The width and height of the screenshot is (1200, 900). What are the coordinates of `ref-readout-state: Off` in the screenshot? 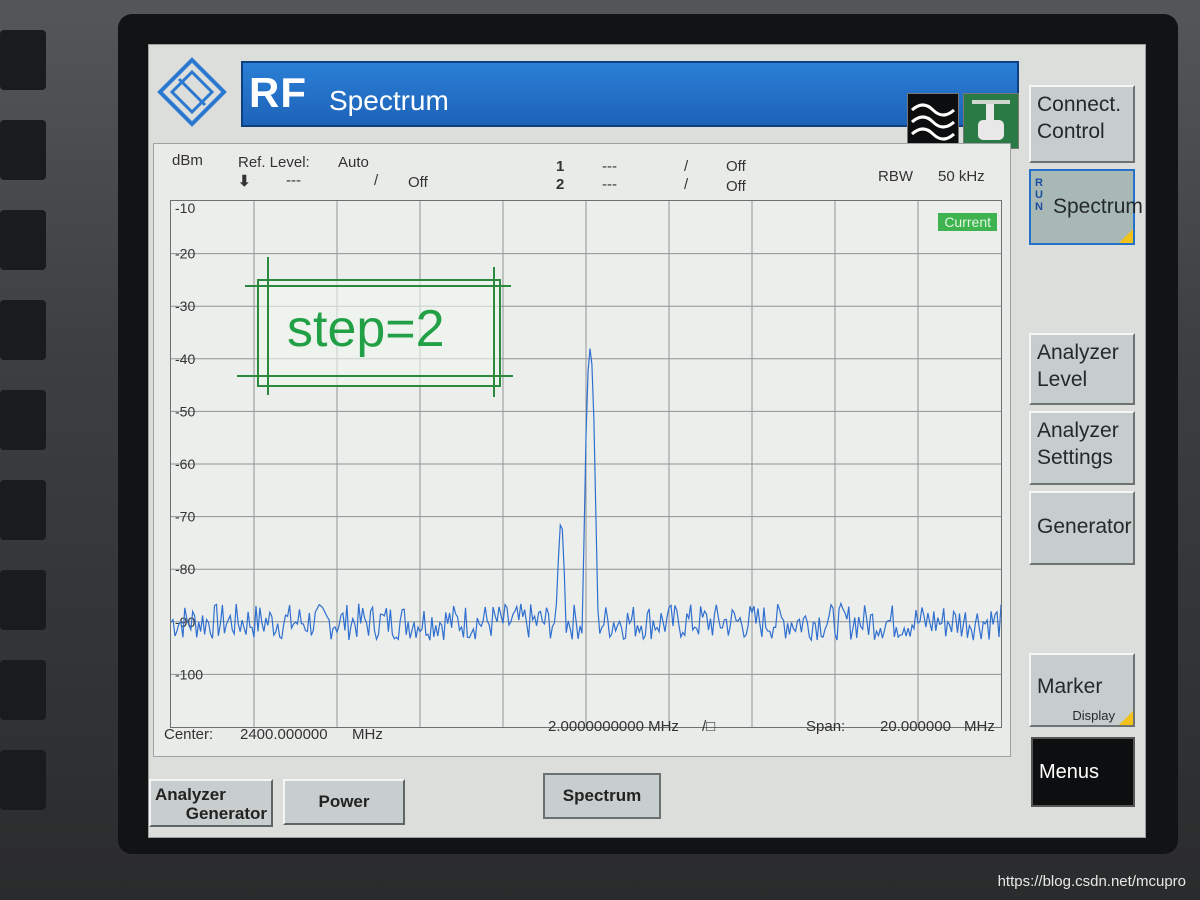 It's located at (418, 182).